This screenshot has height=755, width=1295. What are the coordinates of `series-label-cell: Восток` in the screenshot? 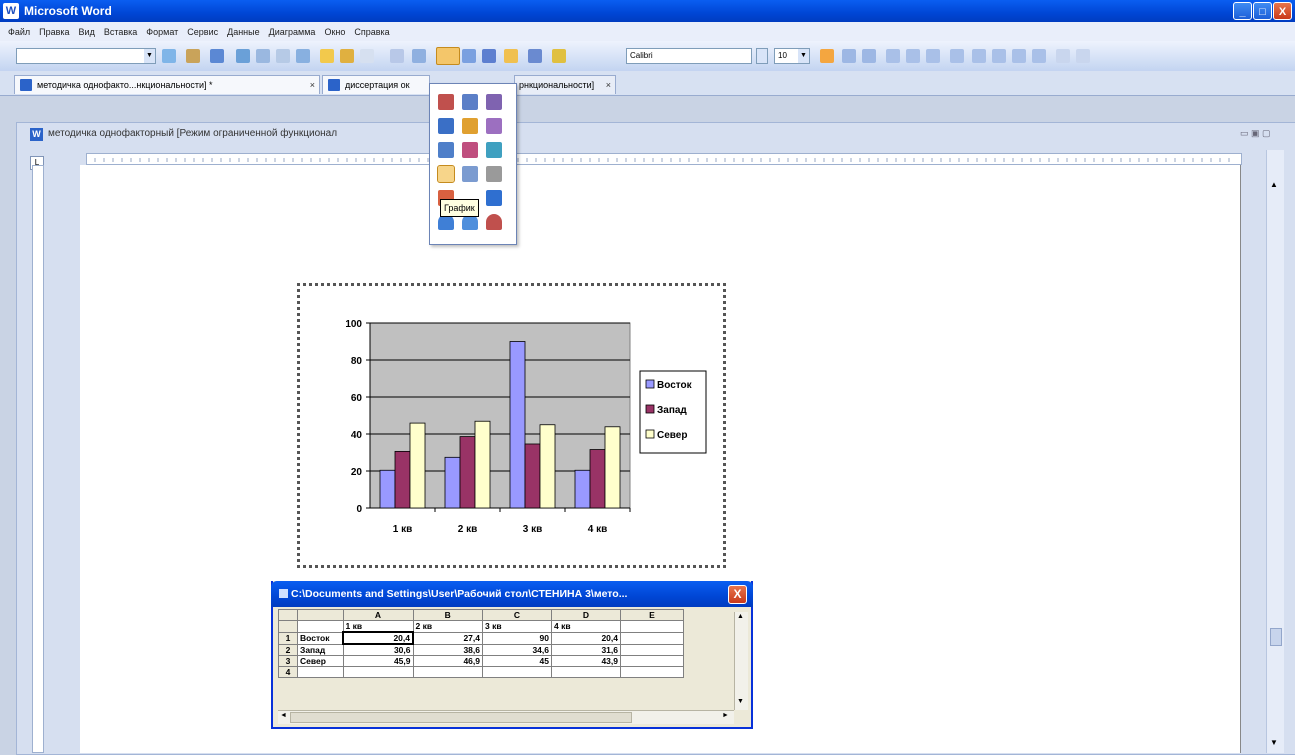 It's located at (320, 638).